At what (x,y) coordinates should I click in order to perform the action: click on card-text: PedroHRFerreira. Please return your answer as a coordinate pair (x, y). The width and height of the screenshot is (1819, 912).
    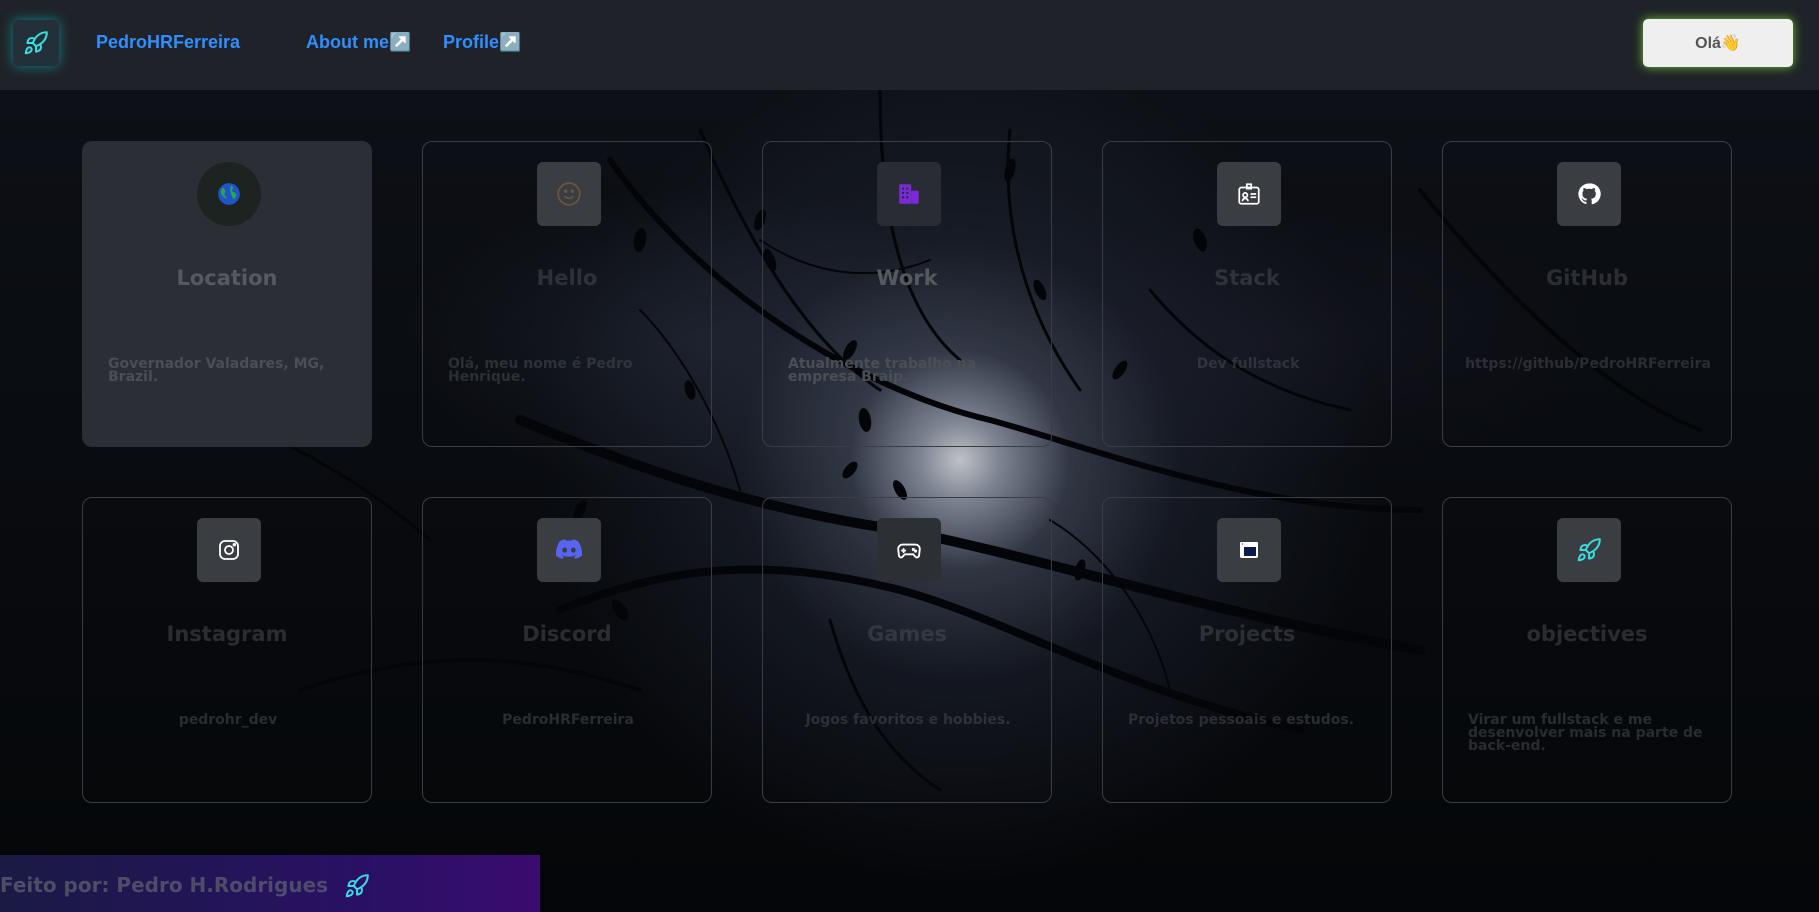
    Looking at the image, I should click on (568, 720).